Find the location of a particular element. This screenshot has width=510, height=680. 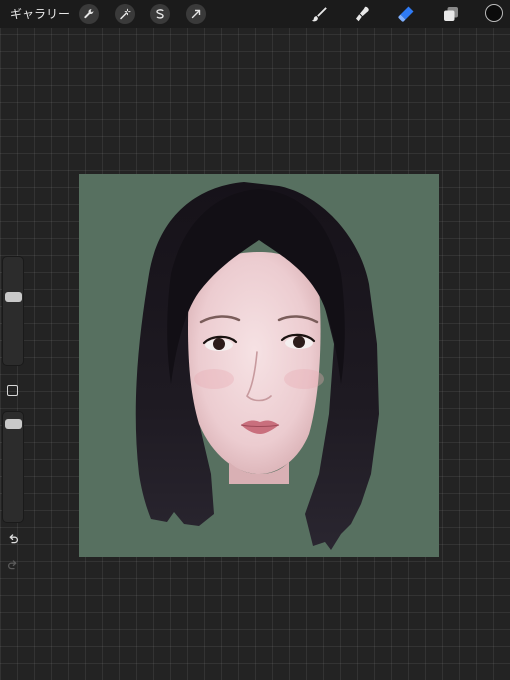

square-outline-icon is located at coordinates (12, 390).